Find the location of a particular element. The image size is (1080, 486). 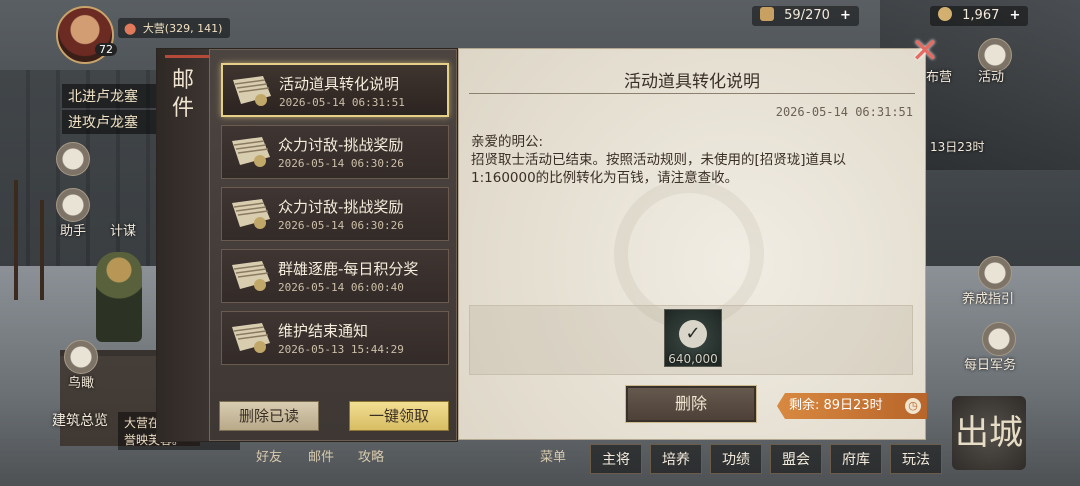

activity-timer: 13日23时 is located at coordinates (957, 147).